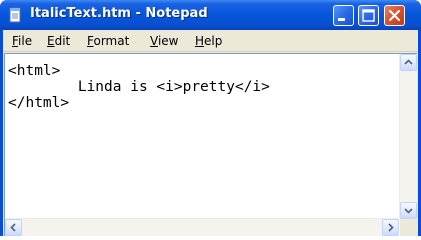  I want to click on close-icon, so click(394, 15).